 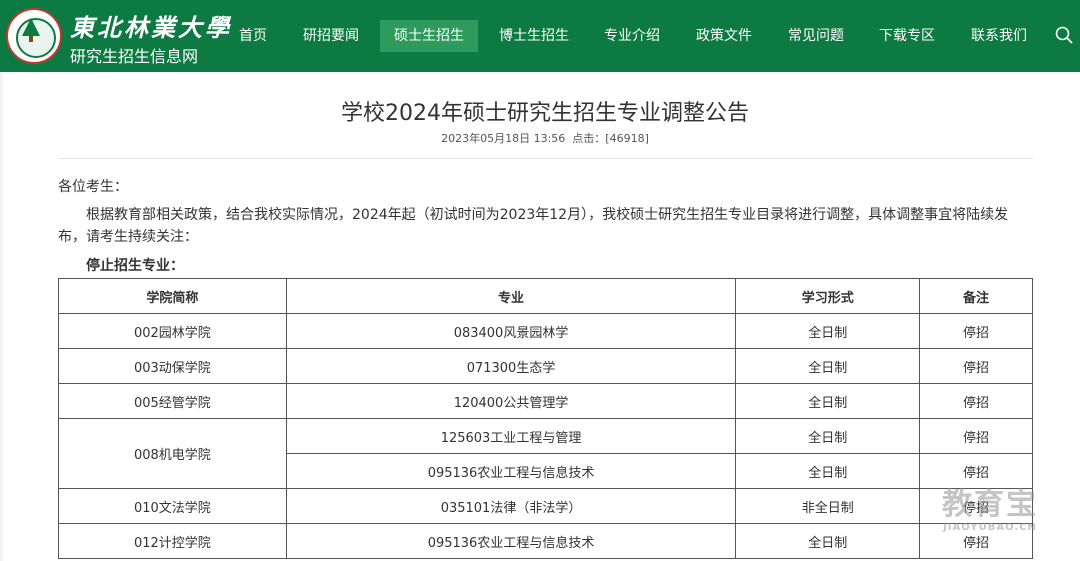 What do you see at coordinates (253, 36) in the screenshot?
I see `nav-home: 首页` at bounding box center [253, 36].